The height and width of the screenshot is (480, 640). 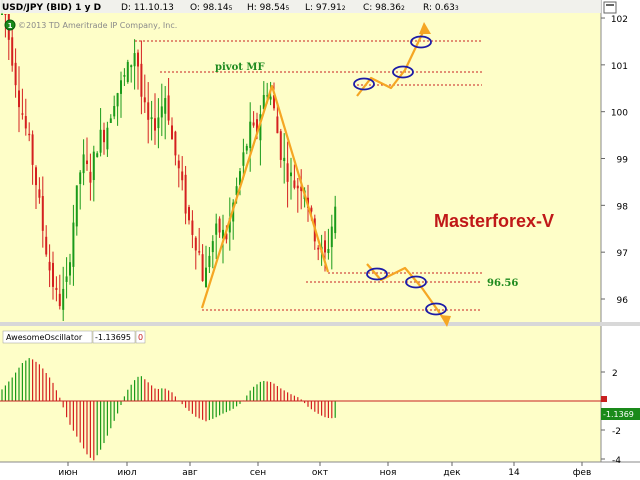 I want to click on price-tick-label: 101, so click(x=619, y=67).